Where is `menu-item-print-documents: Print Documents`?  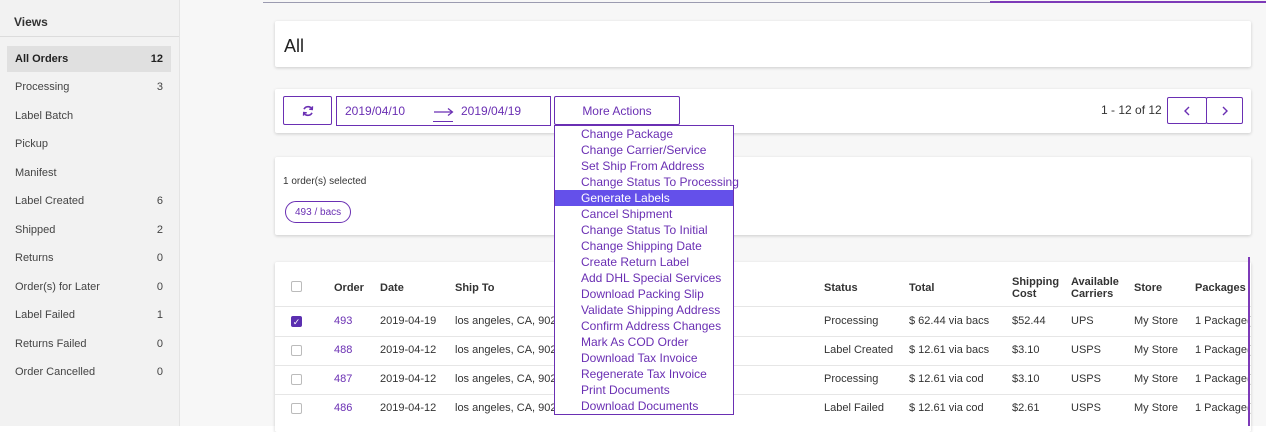 menu-item-print-documents: Print Documents is located at coordinates (644, 390).